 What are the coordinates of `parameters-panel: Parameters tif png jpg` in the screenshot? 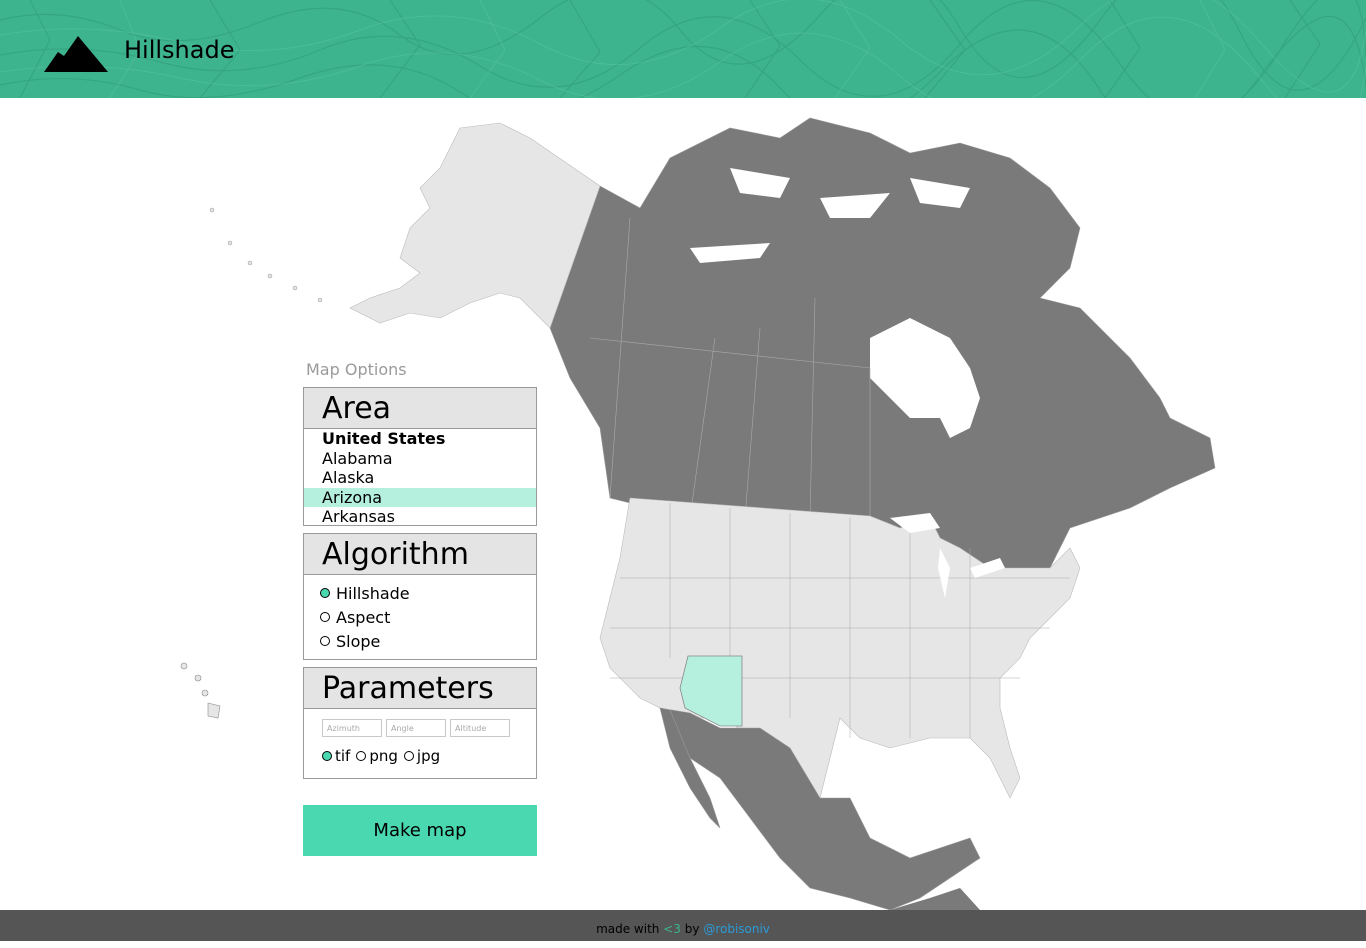 It's located at (420, 723).